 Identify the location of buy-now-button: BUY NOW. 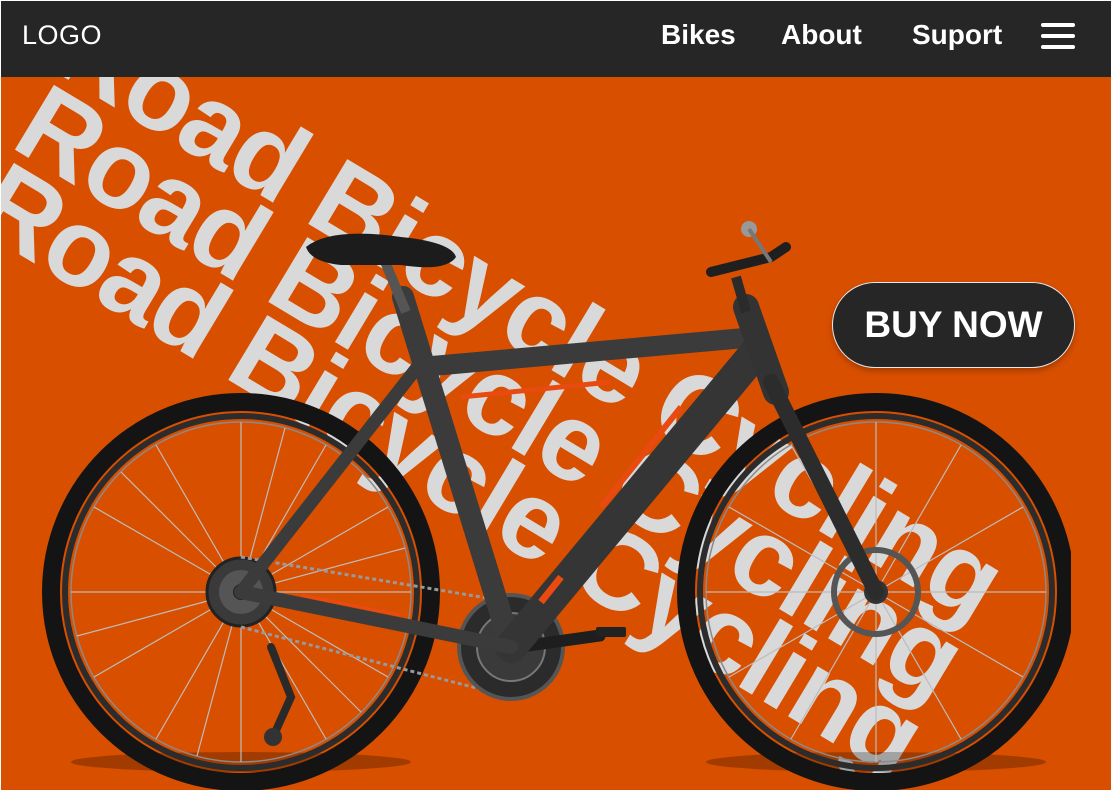
(953, 325).